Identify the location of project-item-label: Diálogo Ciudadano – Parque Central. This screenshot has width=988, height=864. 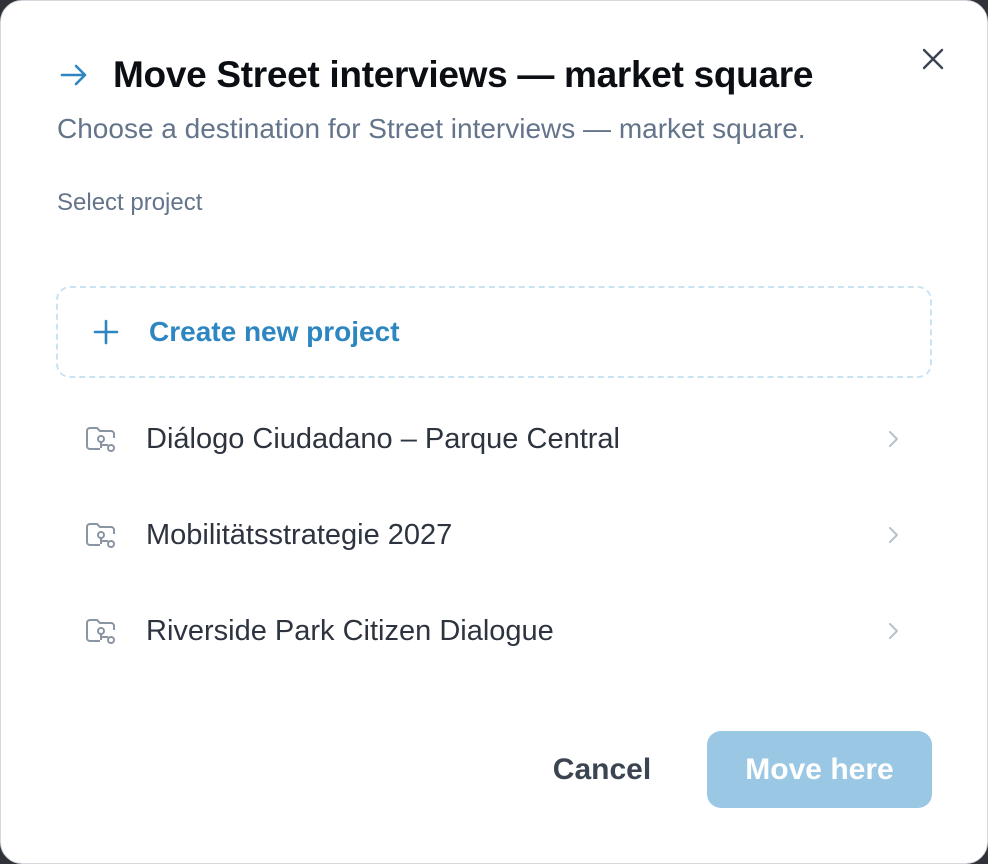
(383, 438).